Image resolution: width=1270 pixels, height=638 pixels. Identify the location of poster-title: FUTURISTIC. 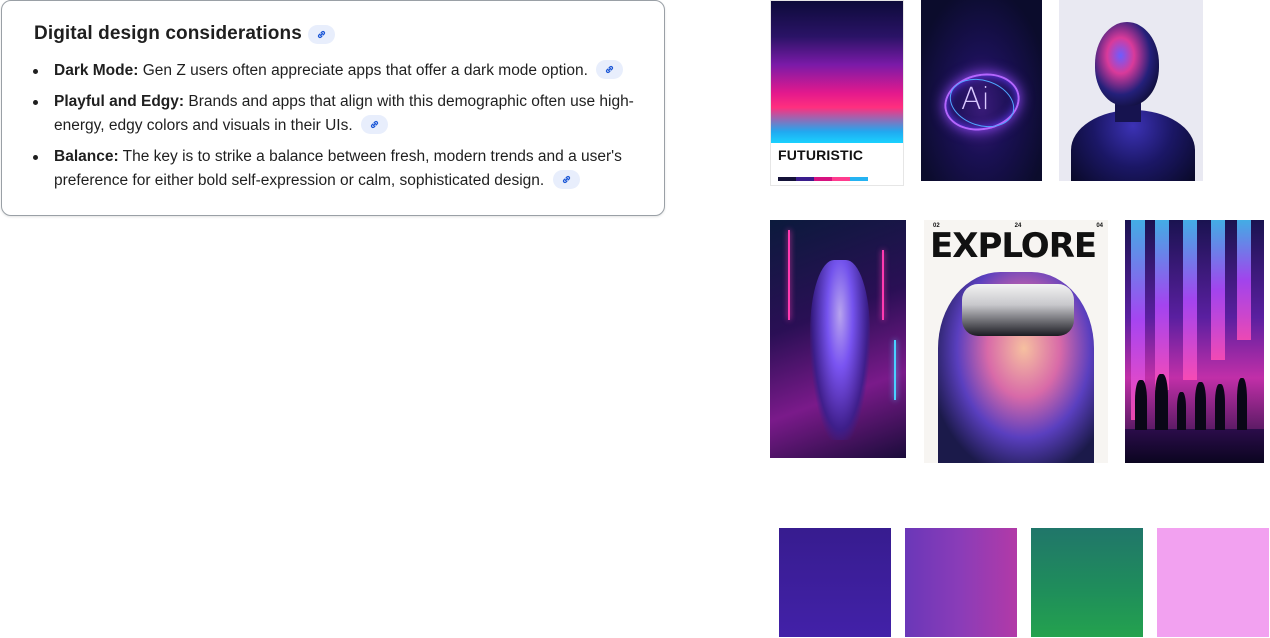
(821, 155).